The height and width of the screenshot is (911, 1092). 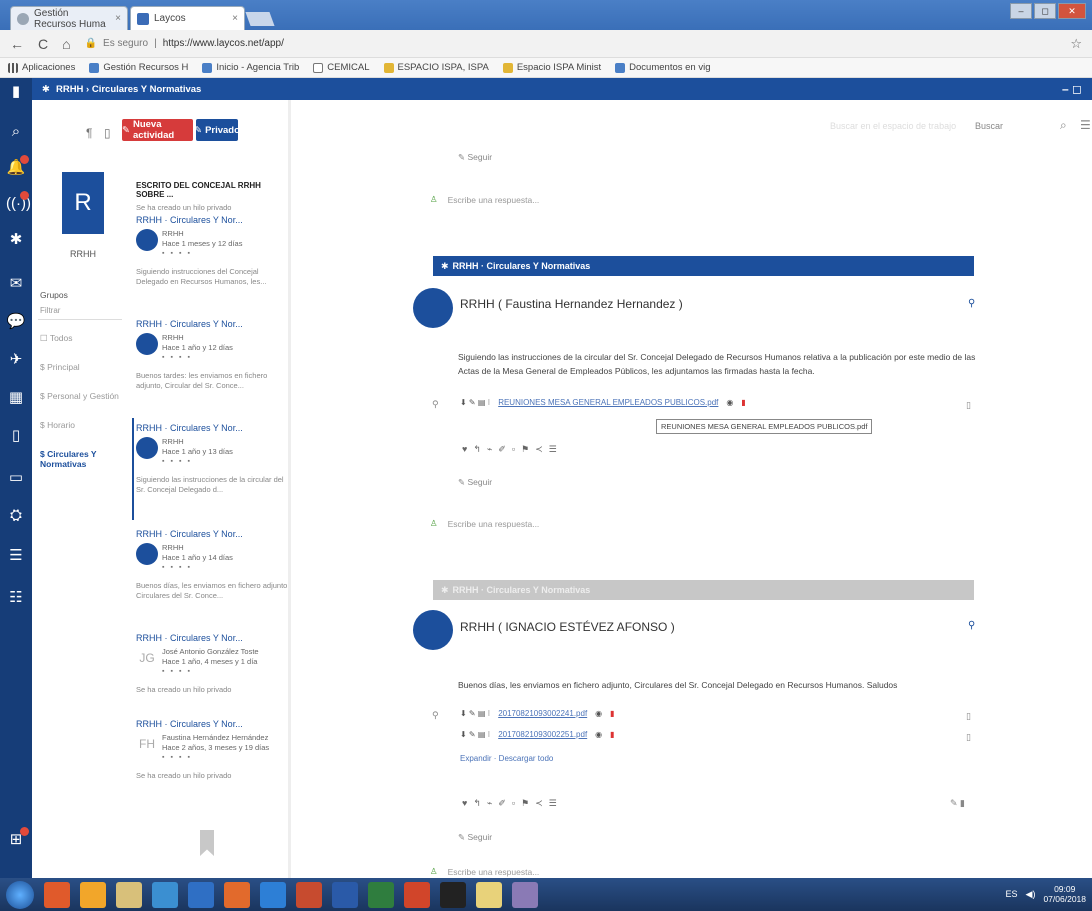 What do you see at coordinates (16, 516) in the screenshot?
I see `gift-icon: ⛭` at bounding box center [16, 516].